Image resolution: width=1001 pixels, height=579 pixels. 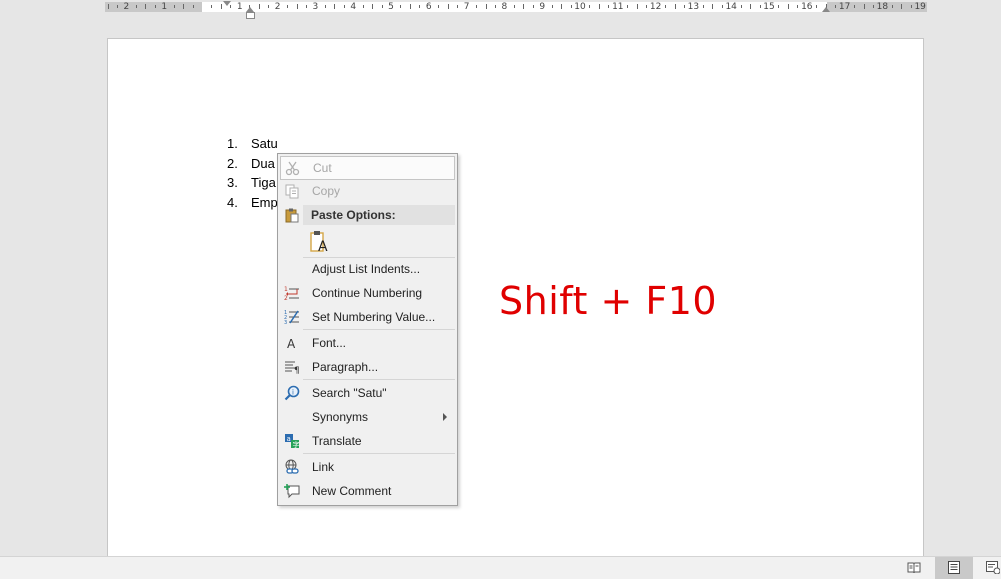 I want to click on ruler-number: 5, so click(x=391, y=7).